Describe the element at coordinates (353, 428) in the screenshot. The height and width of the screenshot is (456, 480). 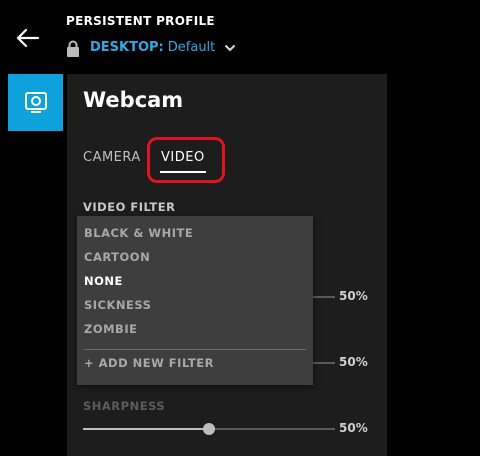
I see `sharpness-value: 50%` at that location.